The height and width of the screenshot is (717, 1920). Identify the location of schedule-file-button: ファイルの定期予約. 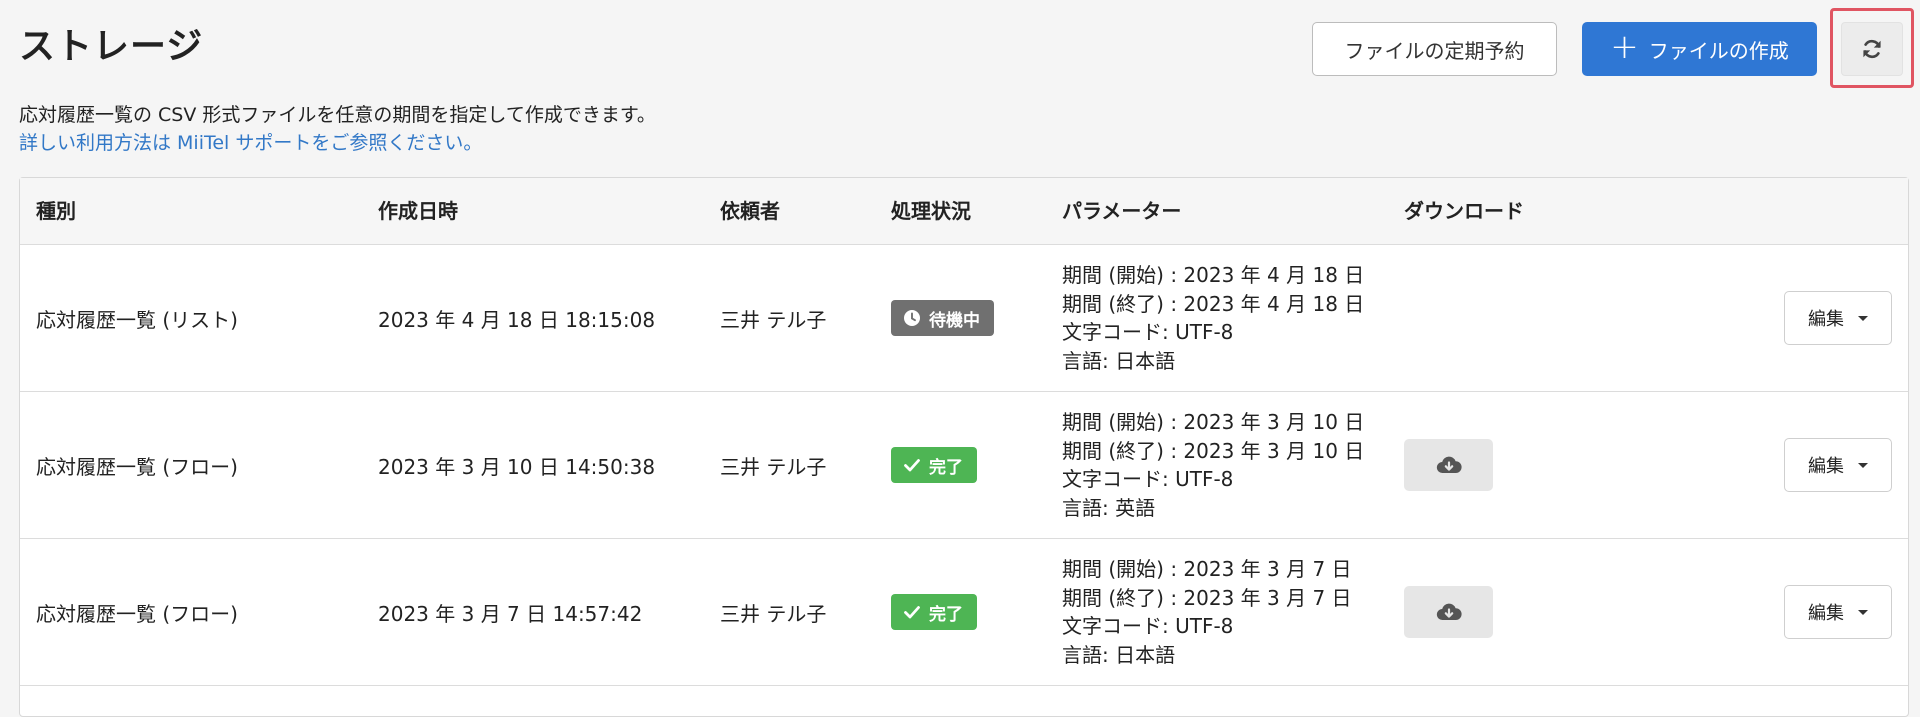
(1434, 49).